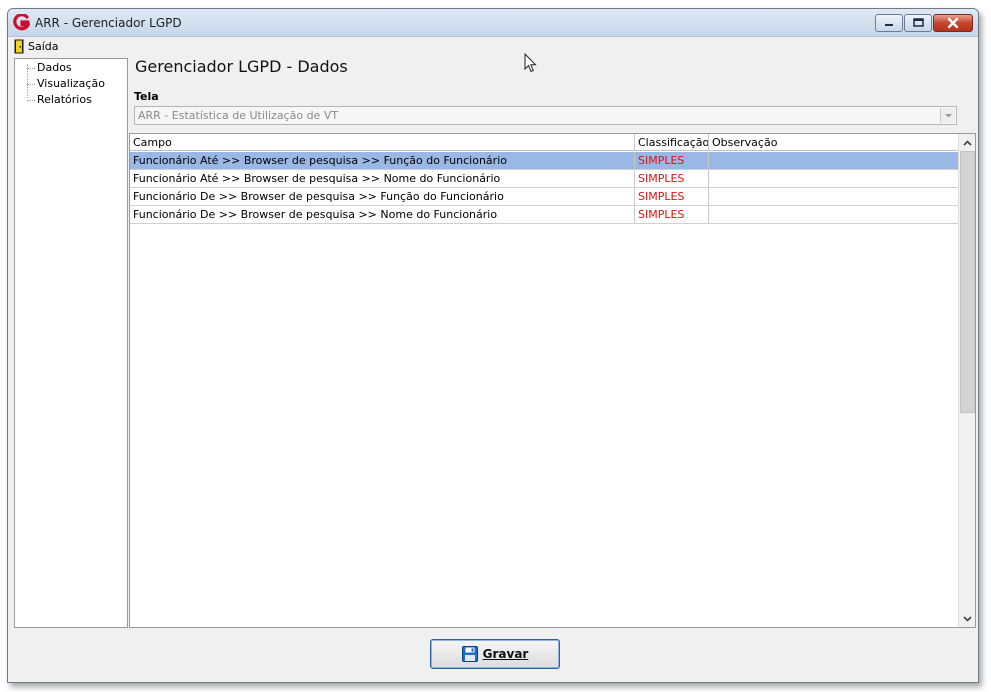  What do you see at coordinates (967, 282) in the screenshot?
I see `scrollbar-thumb` at bounding box center [967, 282].